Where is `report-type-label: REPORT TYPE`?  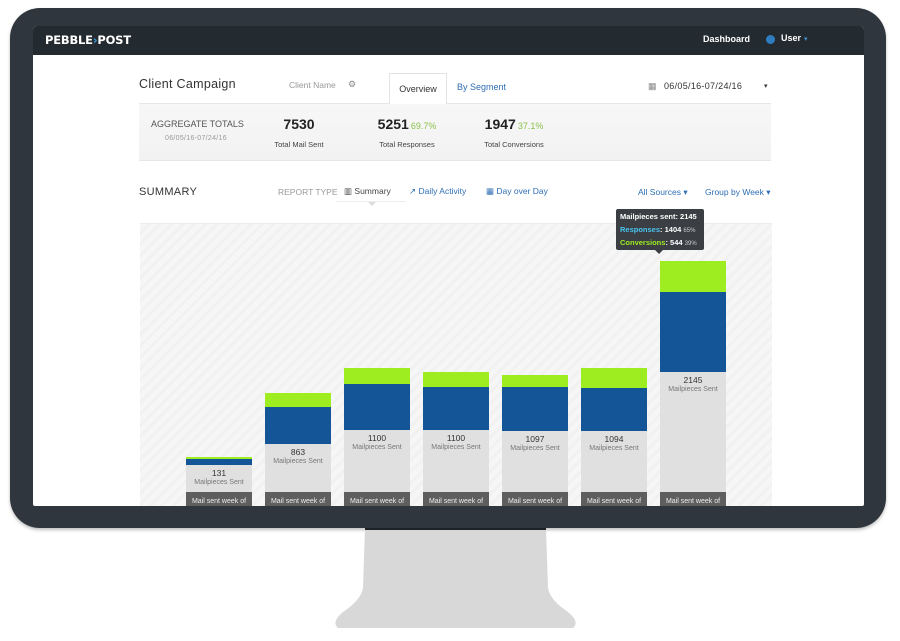 report-type-label: REPORT TYPE is located at coordinates (308, 192).